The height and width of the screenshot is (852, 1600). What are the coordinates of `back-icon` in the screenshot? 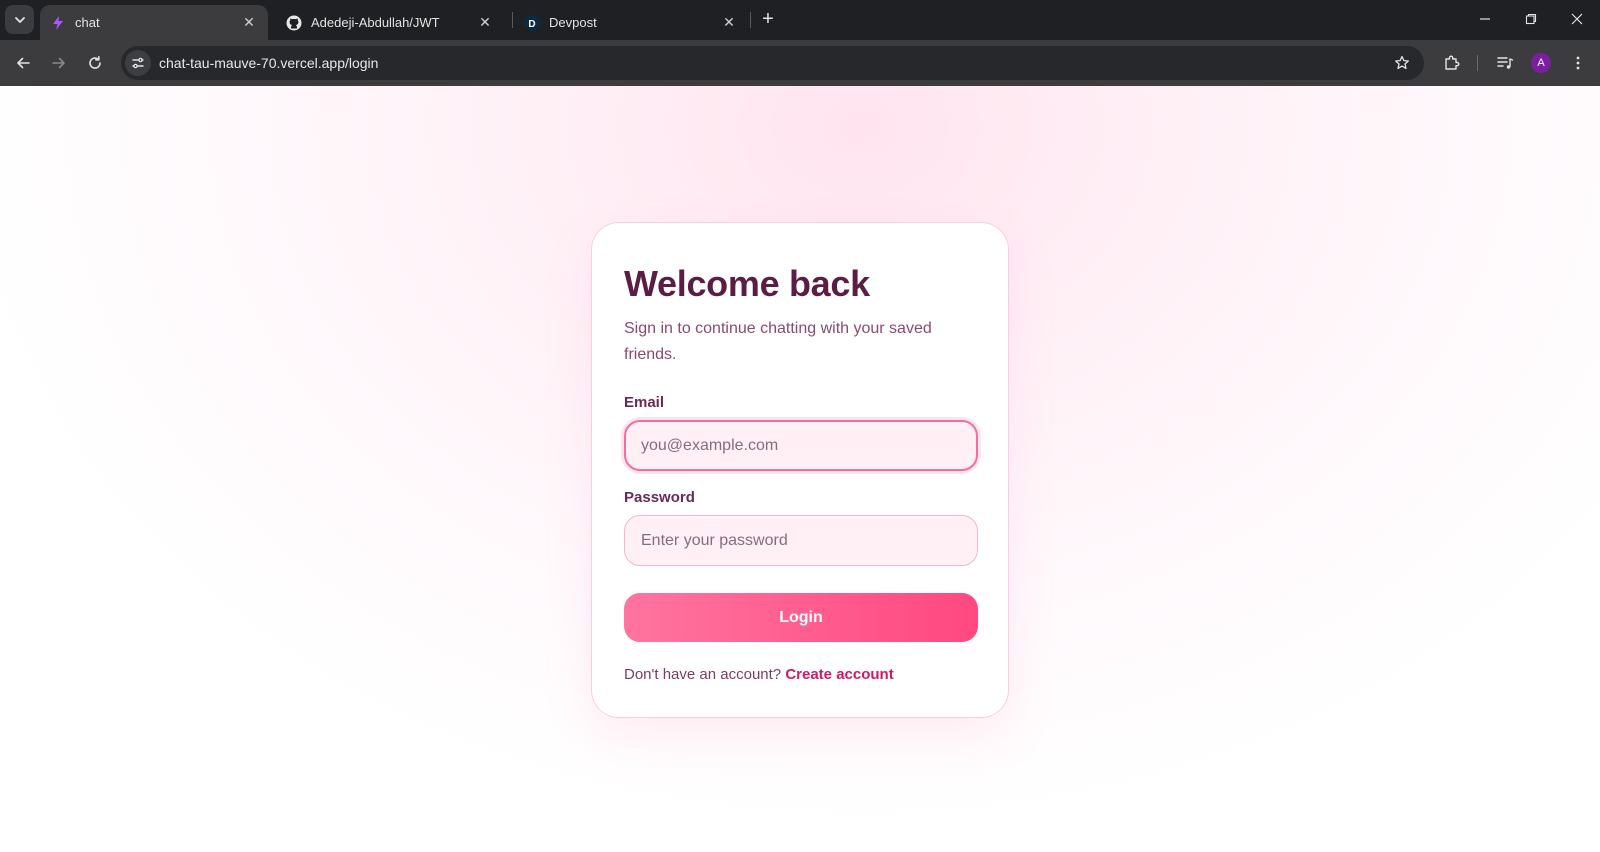 It's located at (23, 63).